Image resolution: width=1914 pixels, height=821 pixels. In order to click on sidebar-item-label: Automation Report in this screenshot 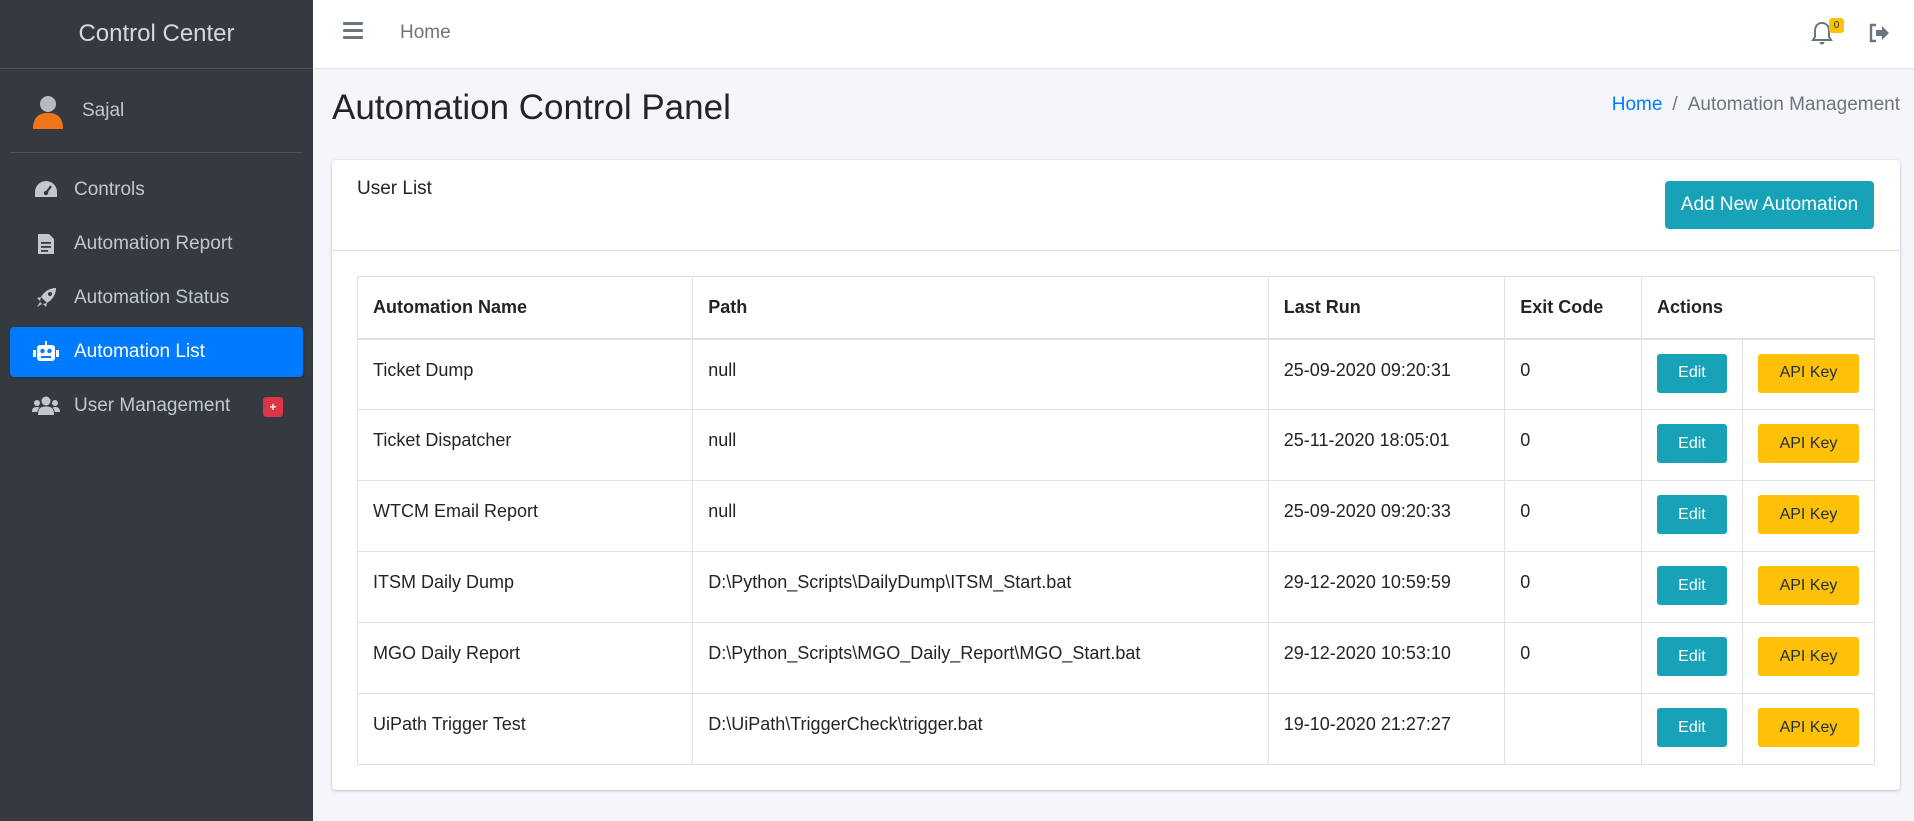, I will do `click(153, 243)`.